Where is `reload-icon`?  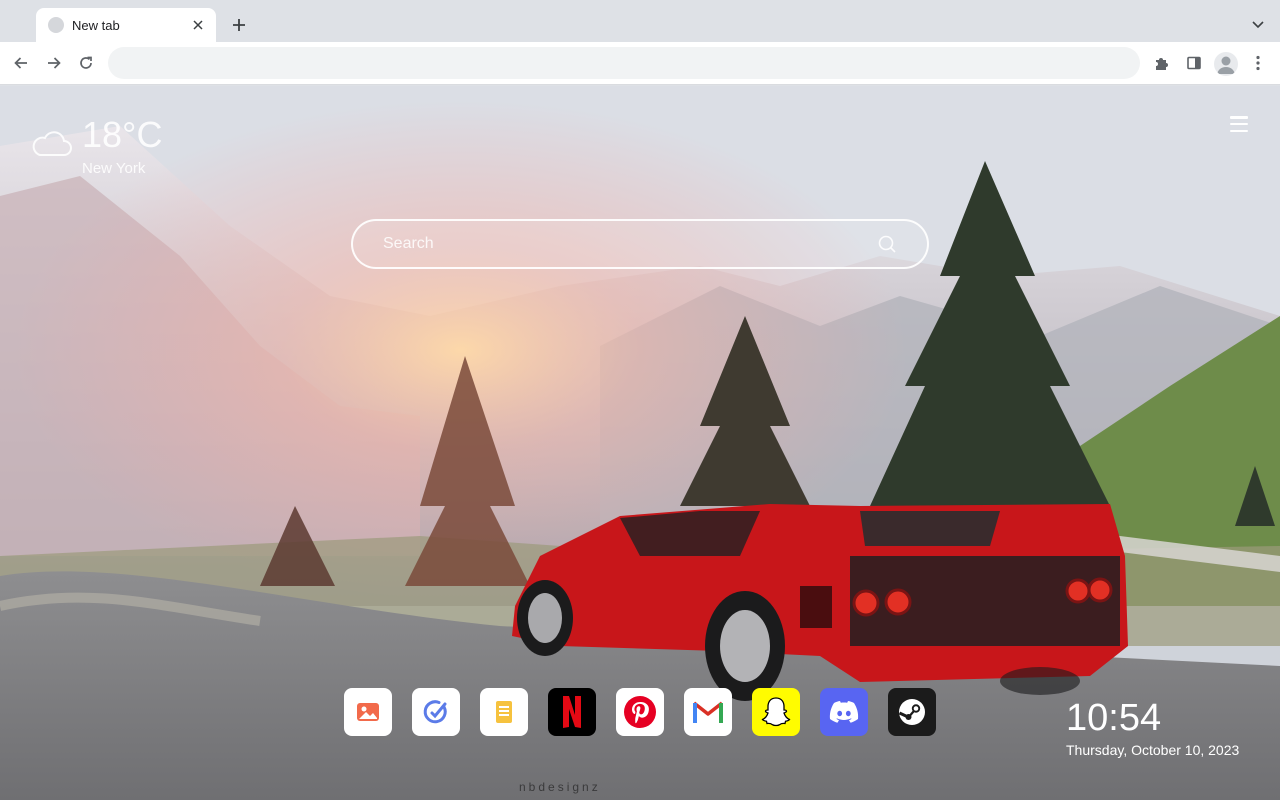
reload-icon is located at coordinates (86, 62).